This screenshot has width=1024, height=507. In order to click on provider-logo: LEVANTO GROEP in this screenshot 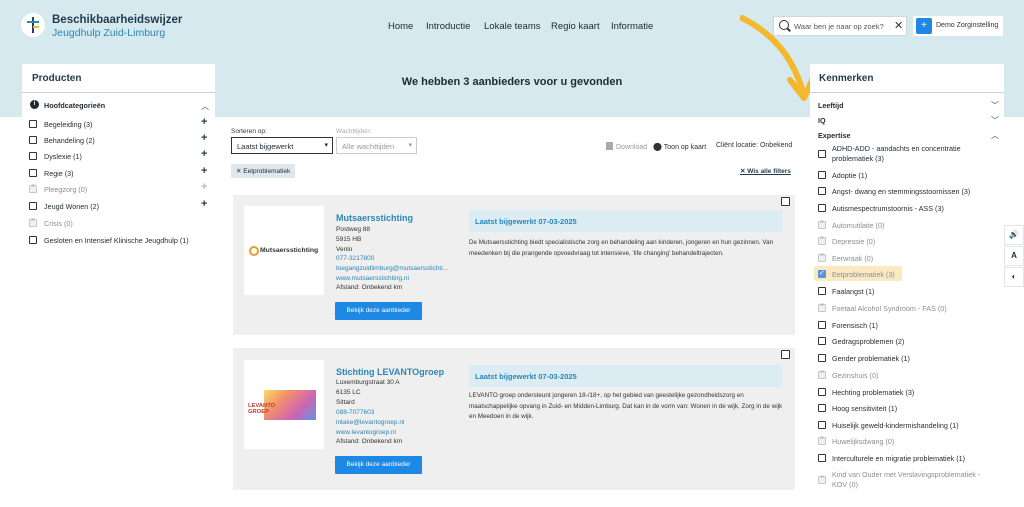, I will do `click(284, 404)`.